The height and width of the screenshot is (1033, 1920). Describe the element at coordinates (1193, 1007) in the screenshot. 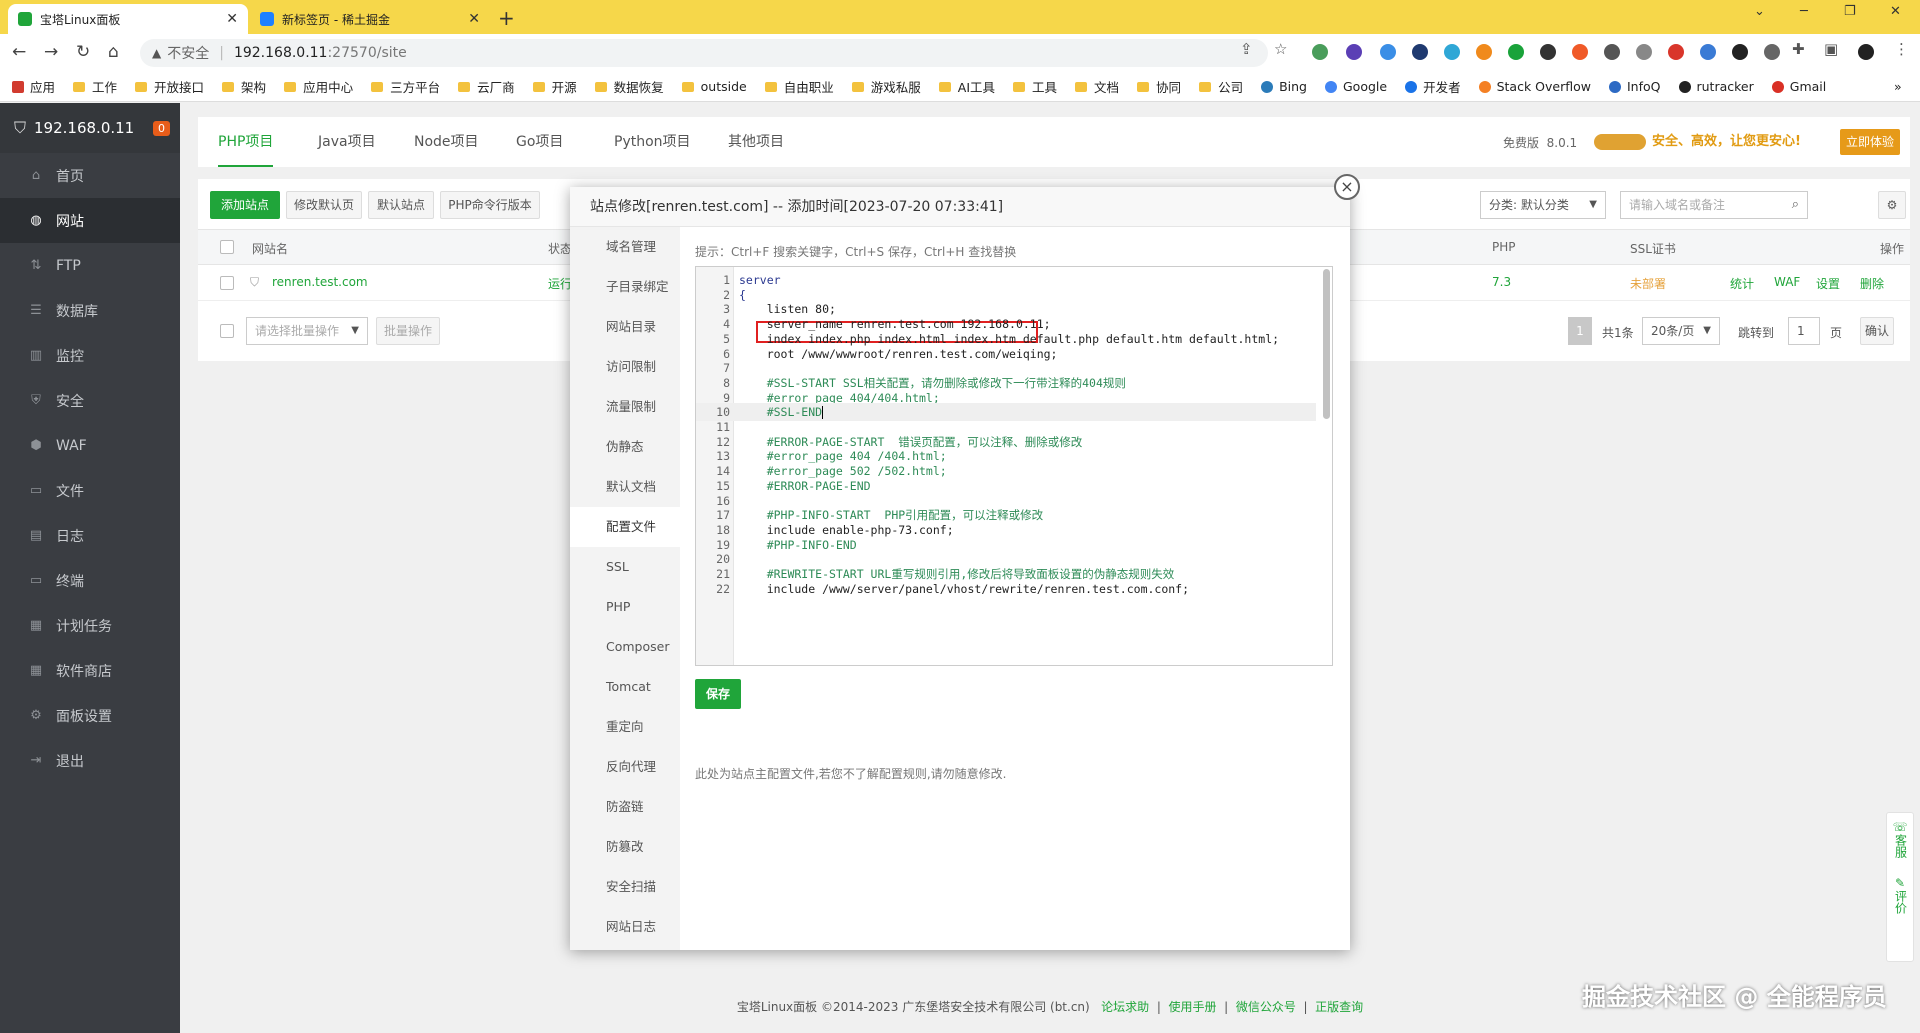

I see `footer-link-manual: 使用手册` at that location.